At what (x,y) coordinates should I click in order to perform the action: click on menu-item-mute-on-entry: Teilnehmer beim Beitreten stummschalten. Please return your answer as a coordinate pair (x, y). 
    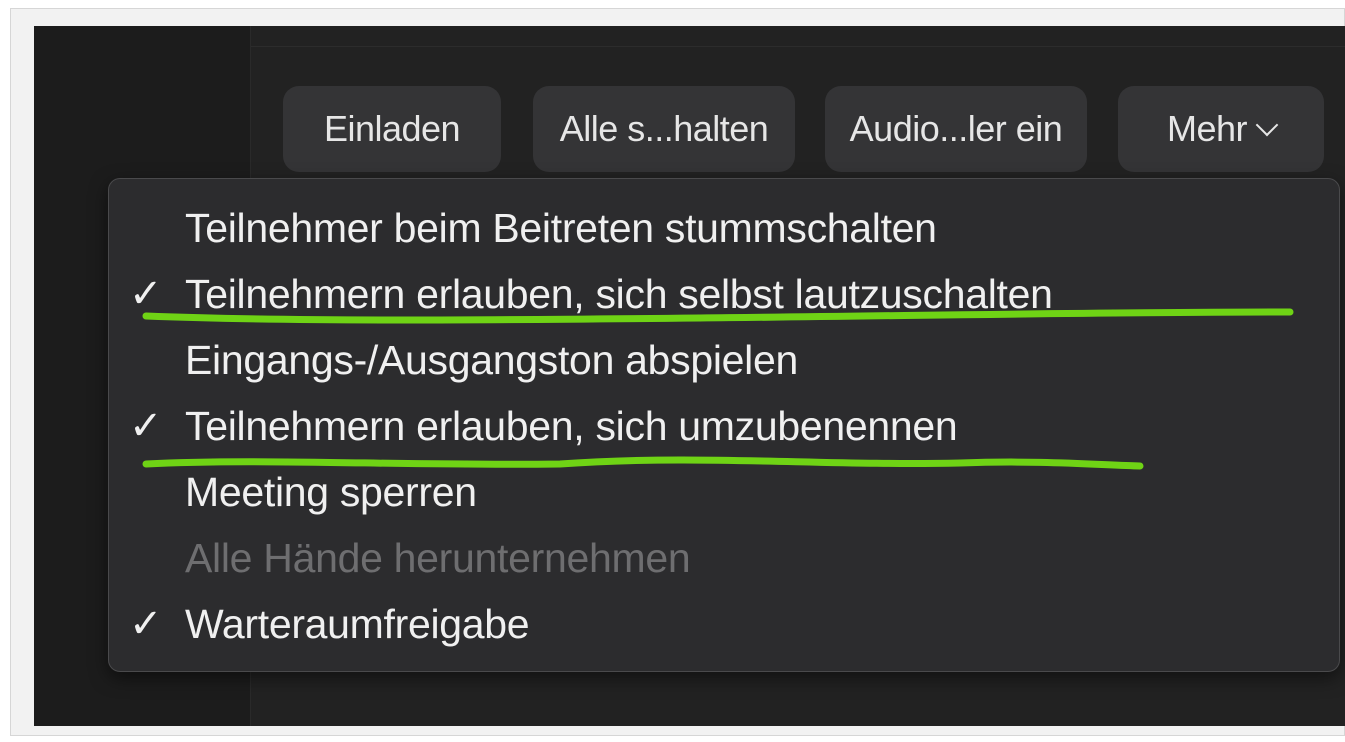
    Looking at the image, I should click on (723, 228).